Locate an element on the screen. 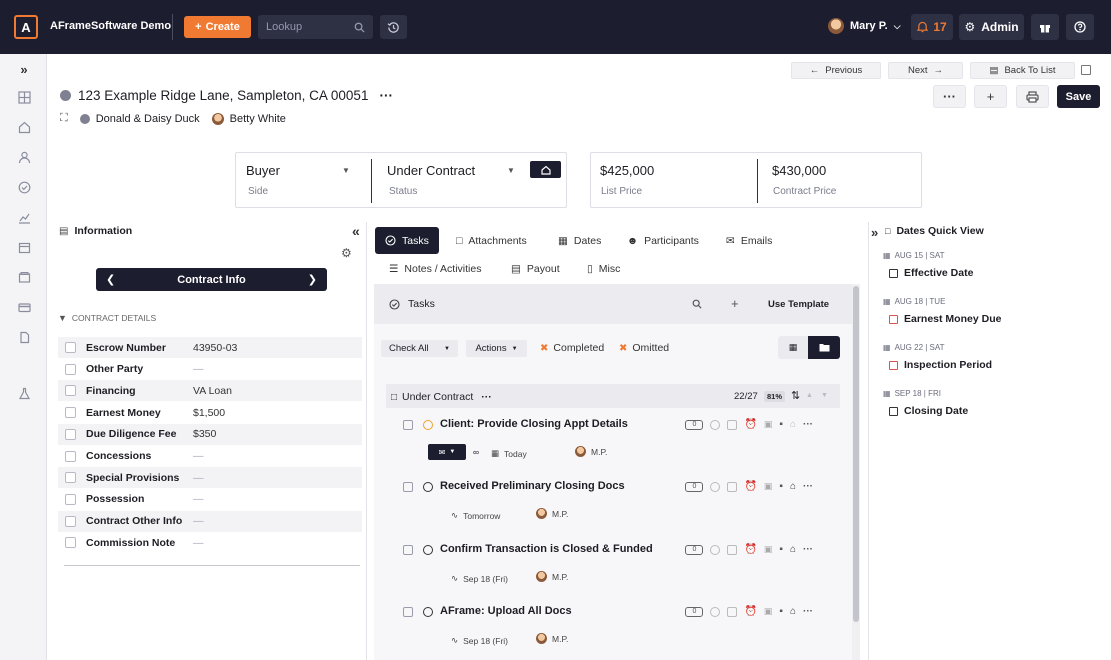 The width and height of the screenshot is (1111, 660). documents-icon is located at coordinates (24, 337).